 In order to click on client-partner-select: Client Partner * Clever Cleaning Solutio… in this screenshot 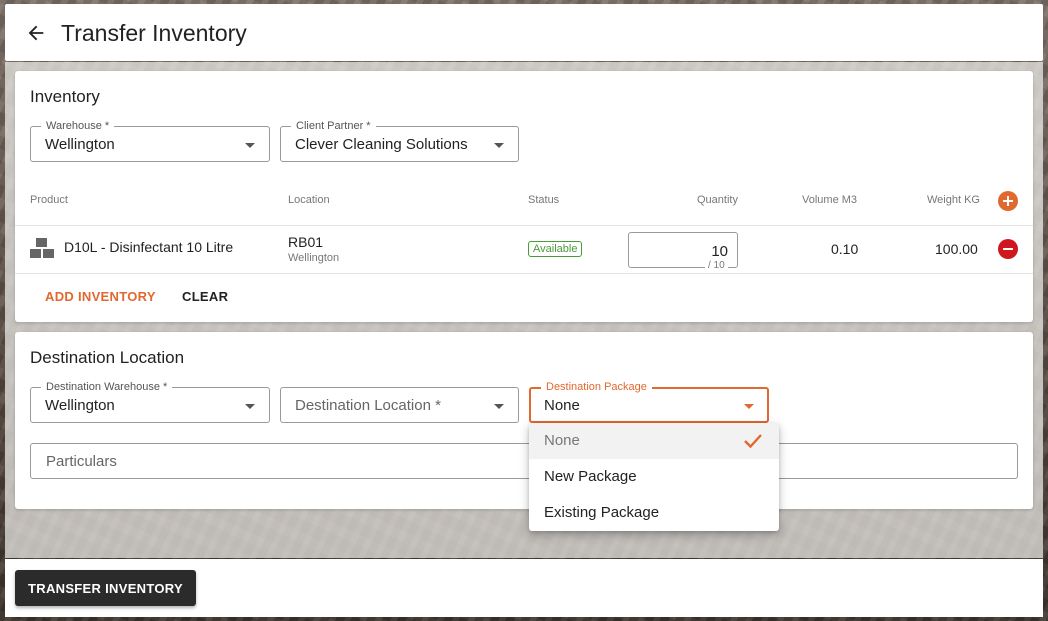, I will do `click(399, 140)`.